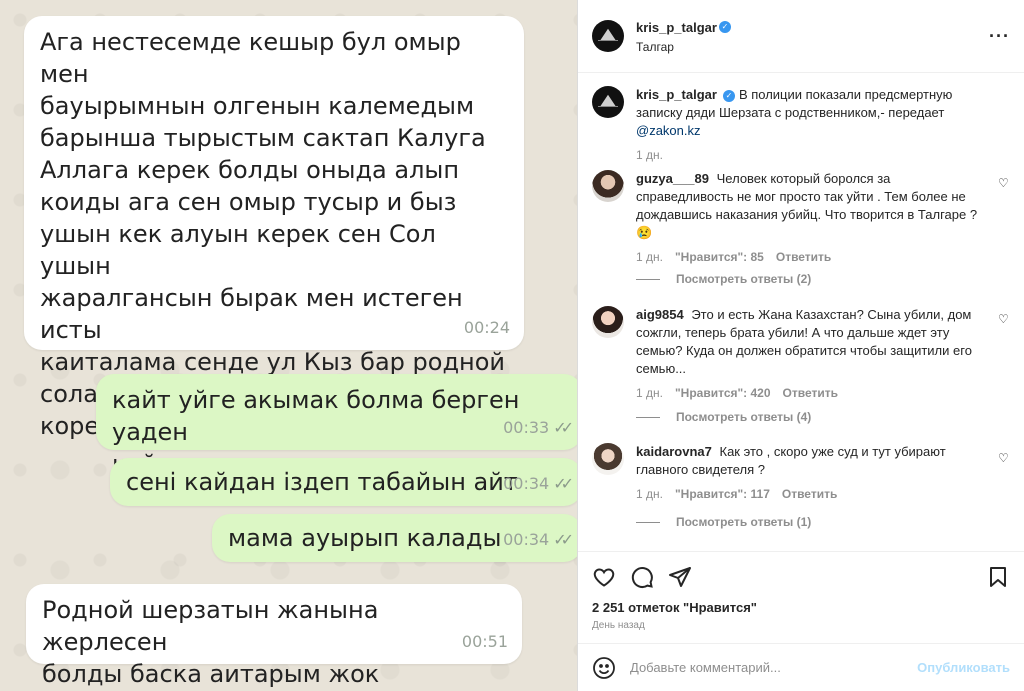 The height and width of the screenshot is (691, 1024). Describe the element at coordinates (668, 130) in the screenshot. I see `caption-mention-link: @zakon.kz` at that location.